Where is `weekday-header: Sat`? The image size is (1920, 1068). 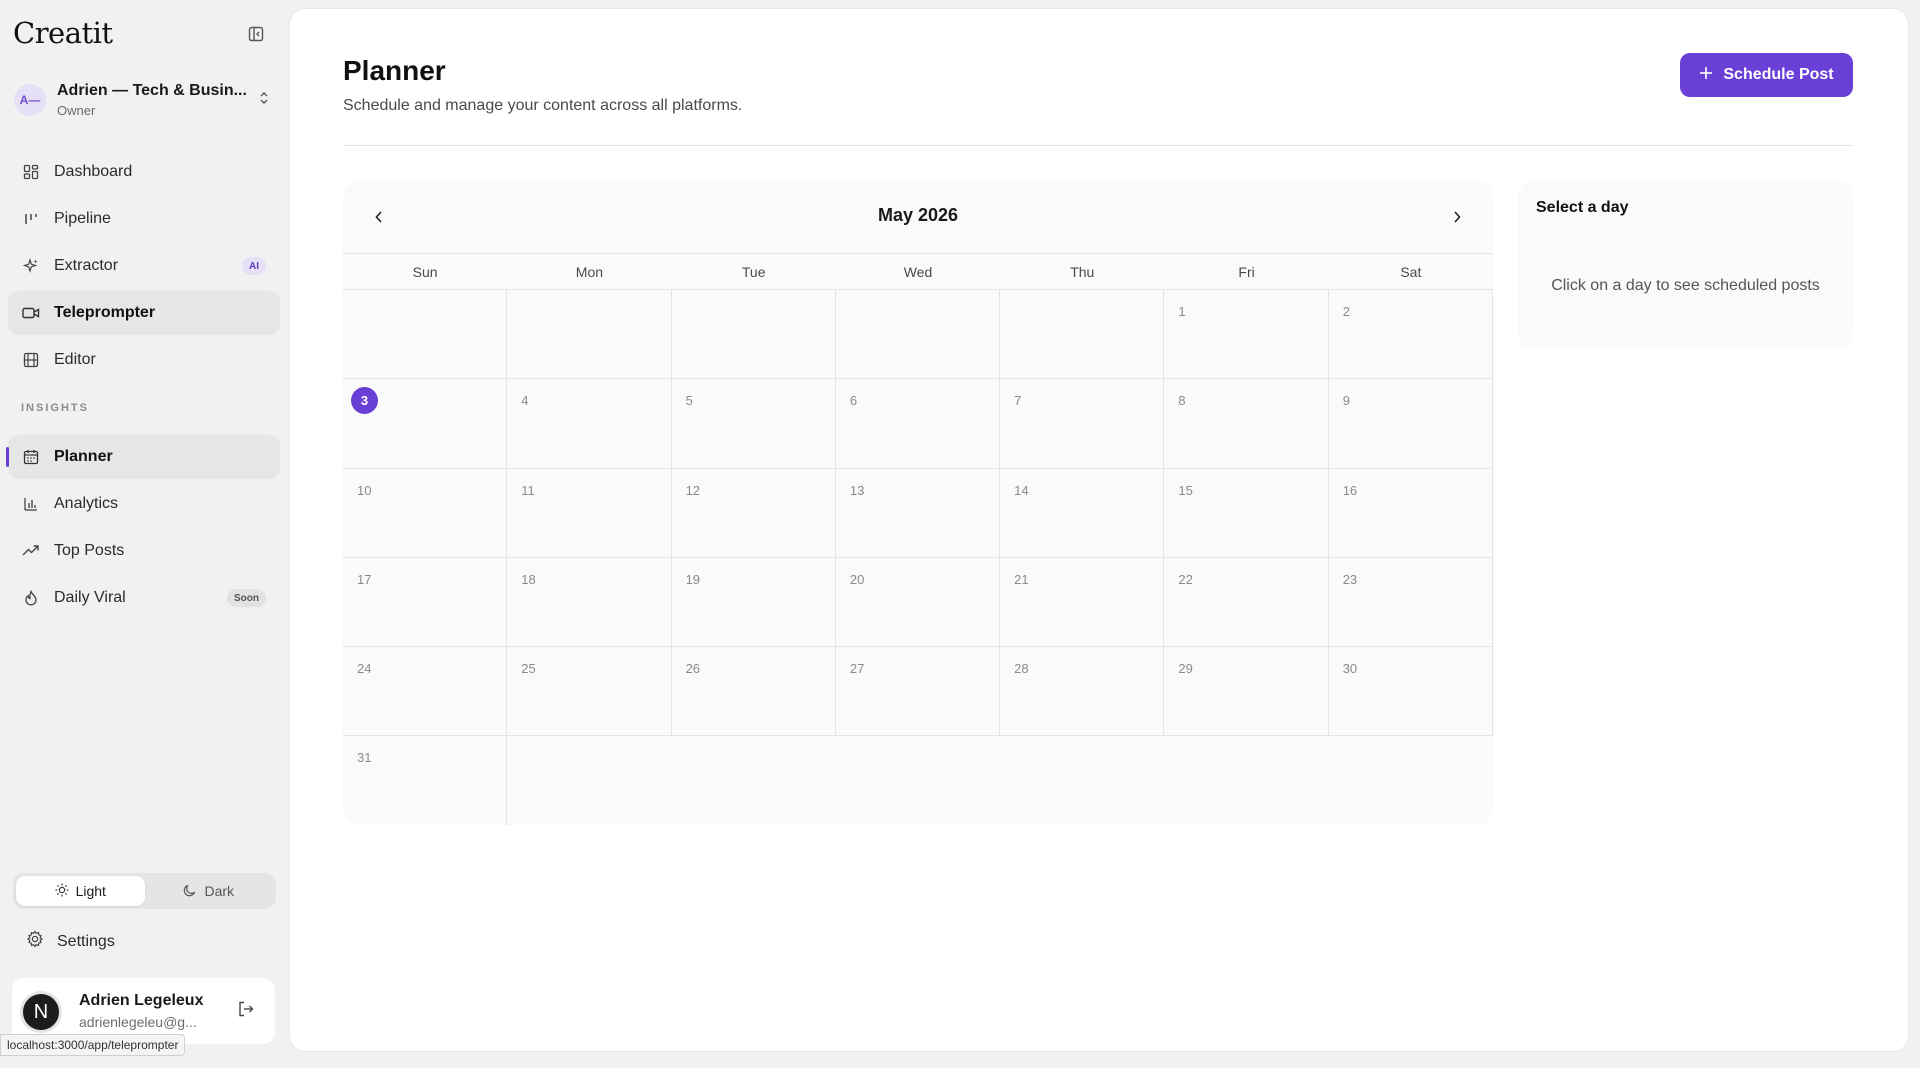 weekday-header: Sat is located at coordinates (1411, 271).